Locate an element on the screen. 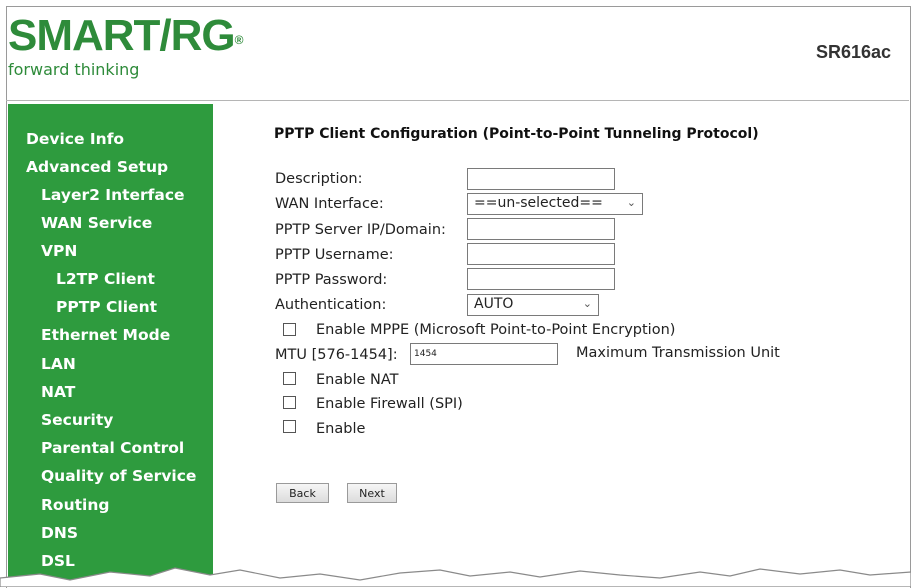 Image resolution: width=911 pixels, height=588 pixels. pptp-password-label: PPTP Password: is located at coordinates (331, 280).